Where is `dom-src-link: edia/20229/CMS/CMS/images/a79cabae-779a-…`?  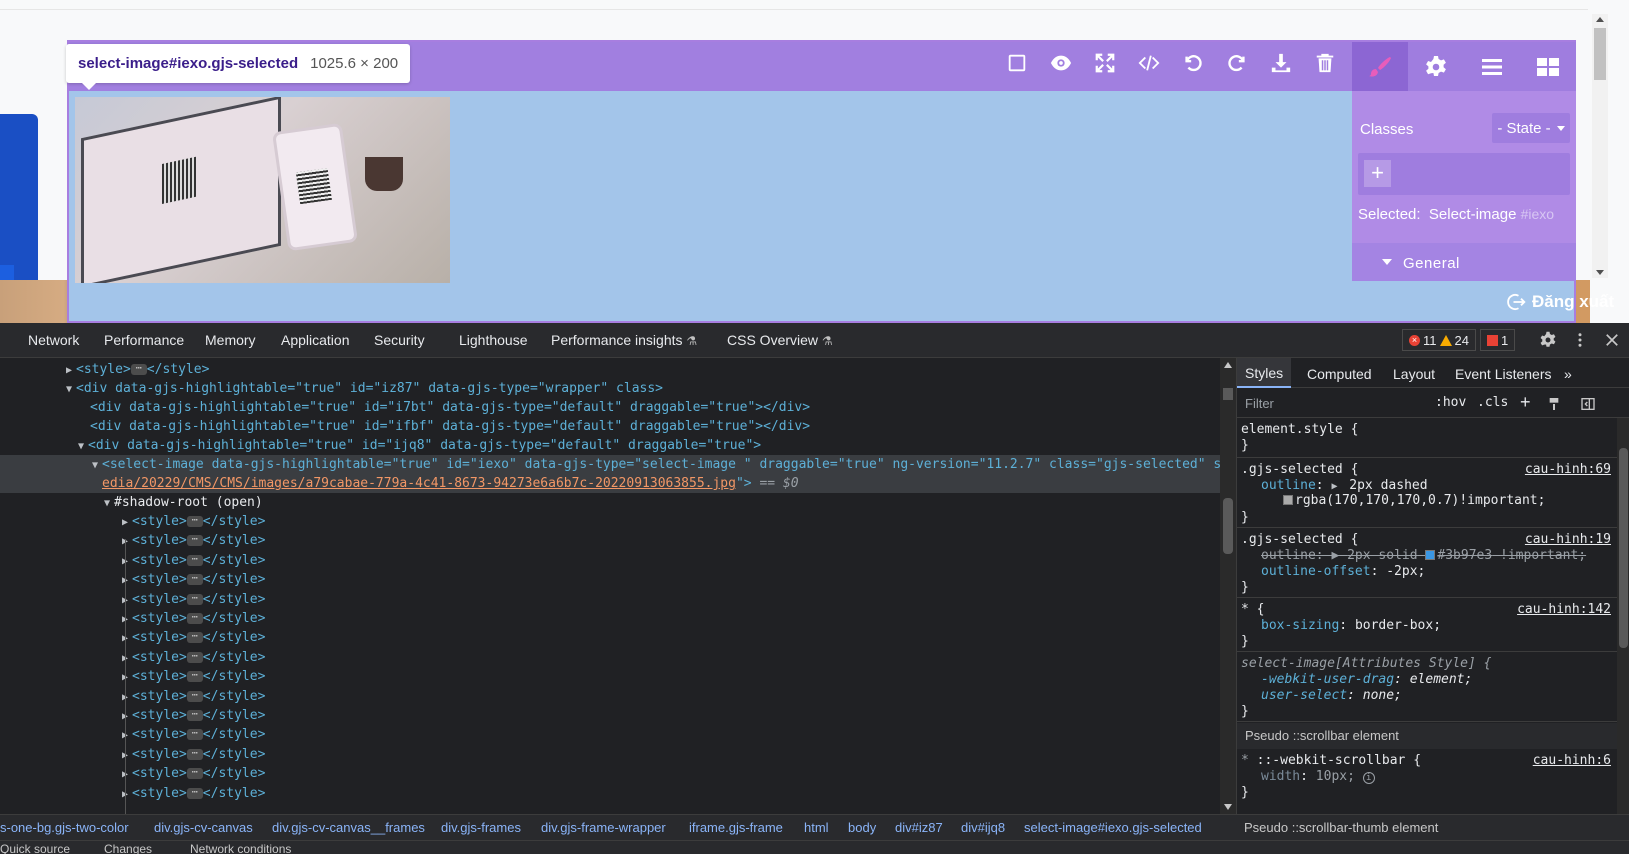
dom-src-link: edia/20229/CMS/CMS/images/a79cabae-779a-… is located at coordinates (419, 483).